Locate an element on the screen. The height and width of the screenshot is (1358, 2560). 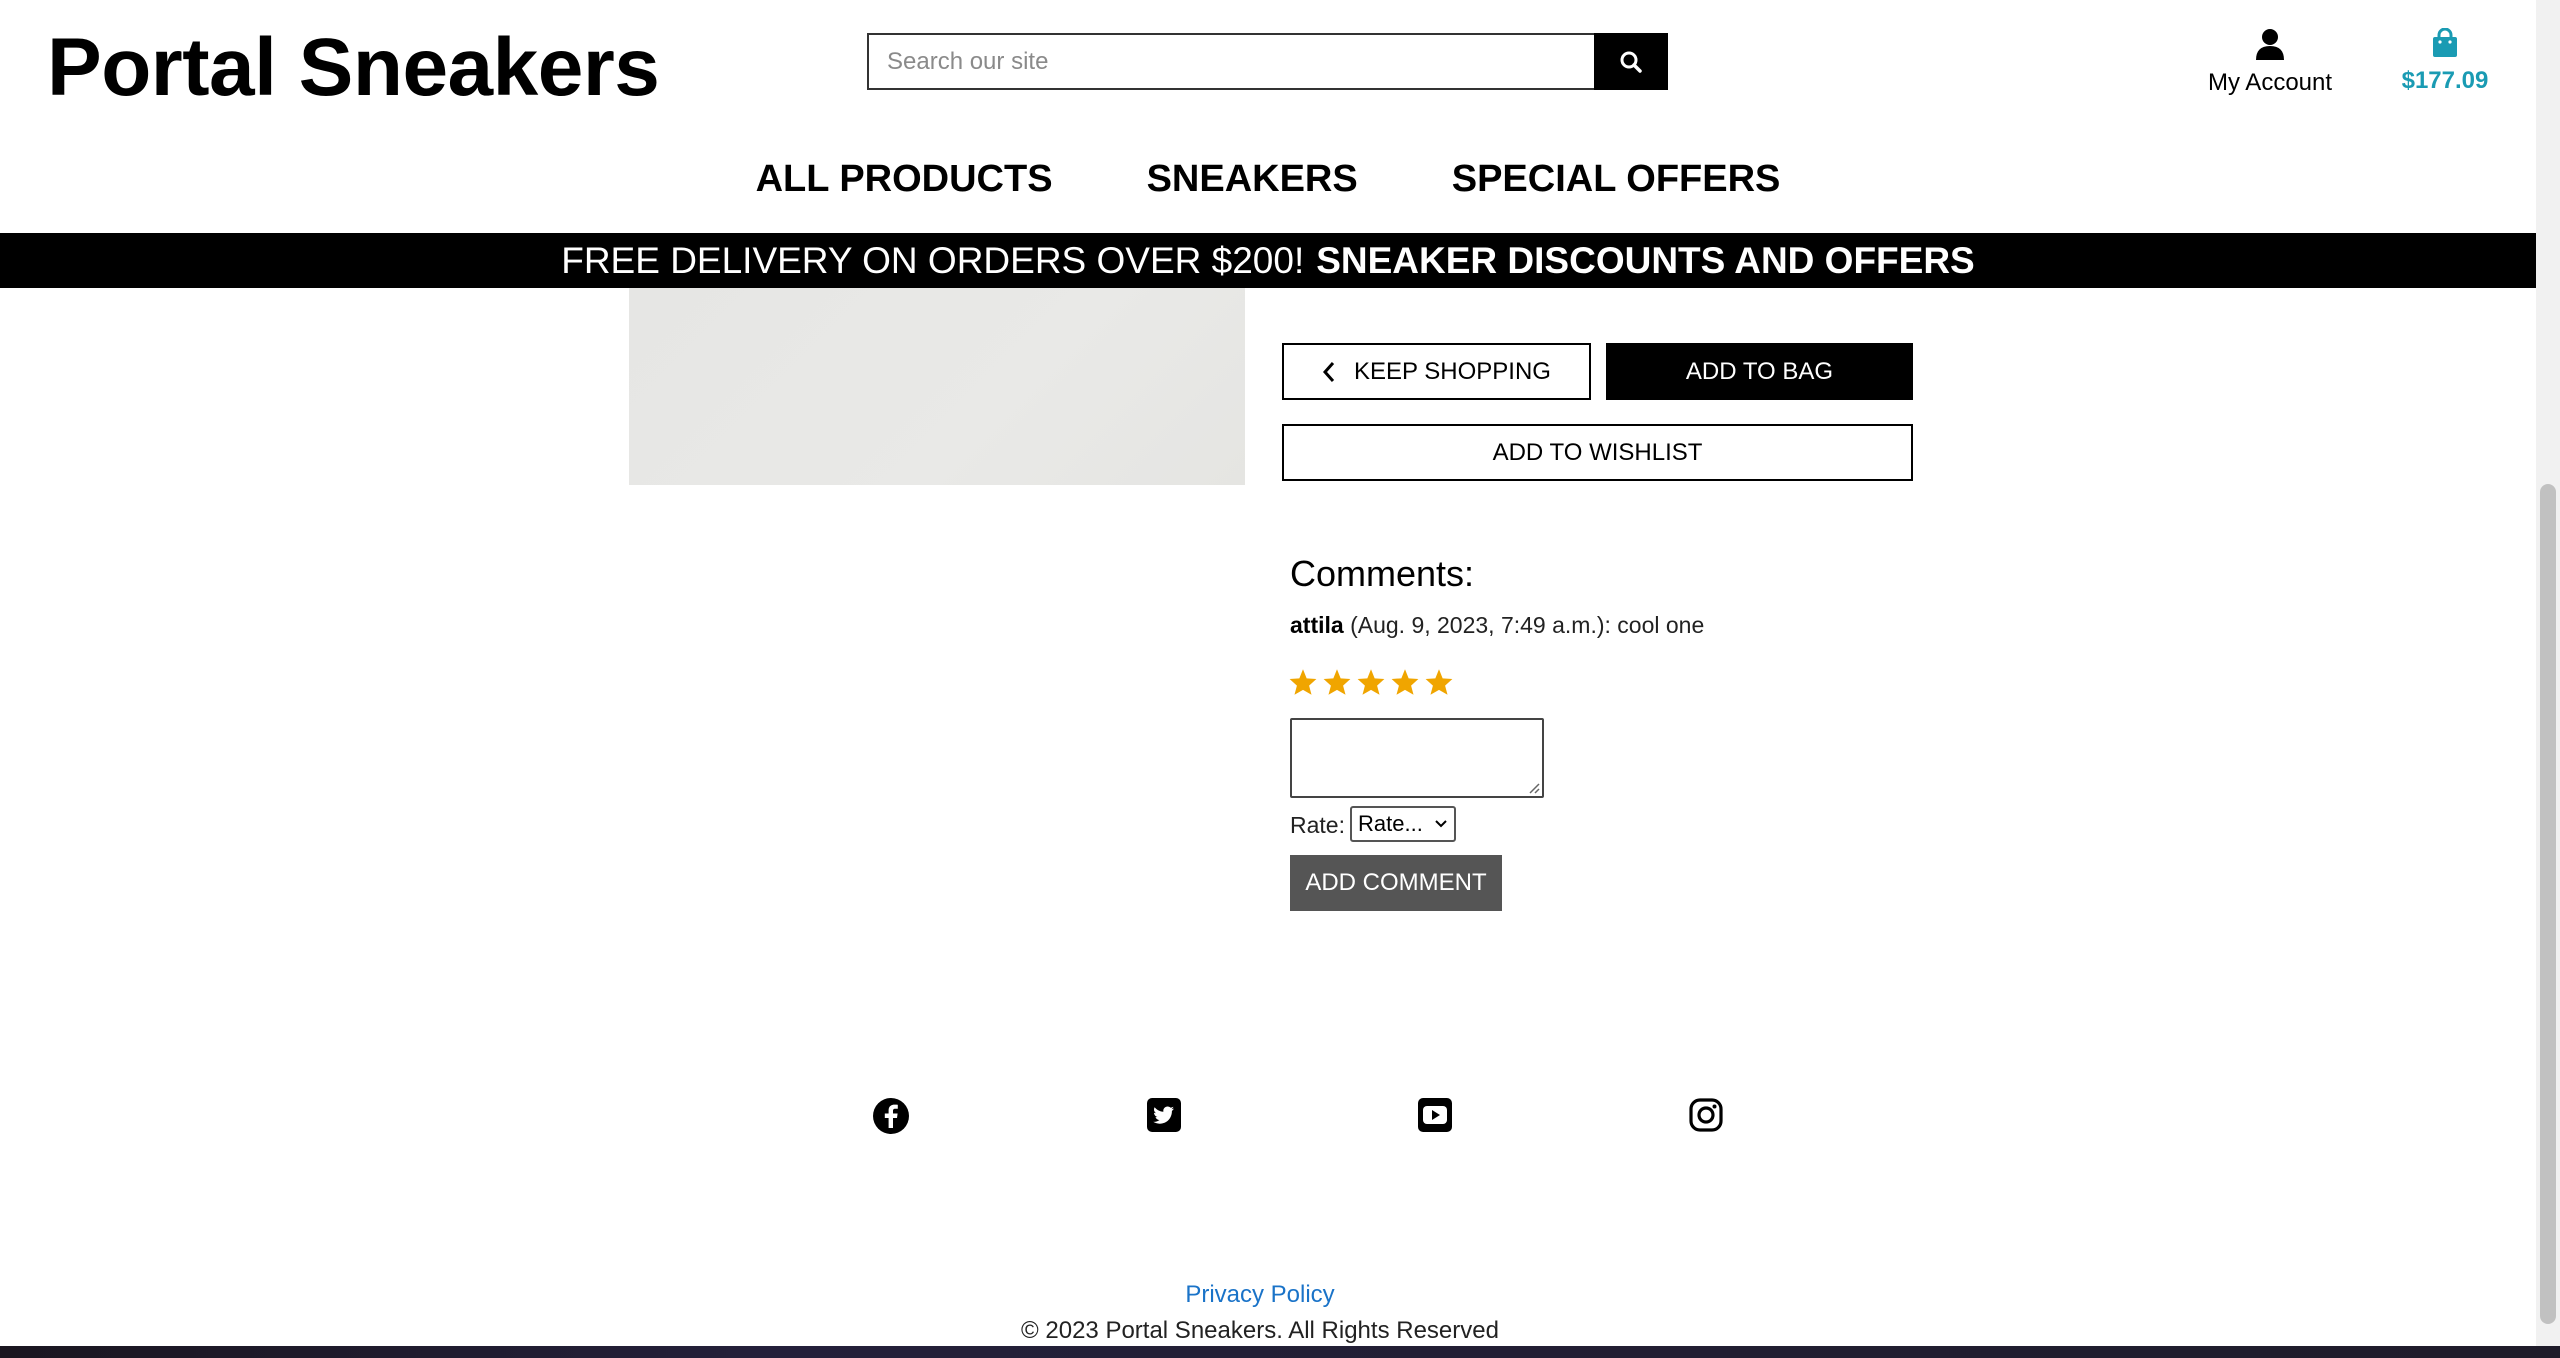
facebook-link is located at coordinates (891, 1118).